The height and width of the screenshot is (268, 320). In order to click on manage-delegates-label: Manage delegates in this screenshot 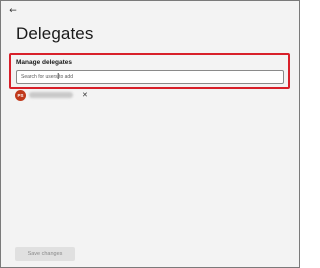, I will do `click(44, 62)`.